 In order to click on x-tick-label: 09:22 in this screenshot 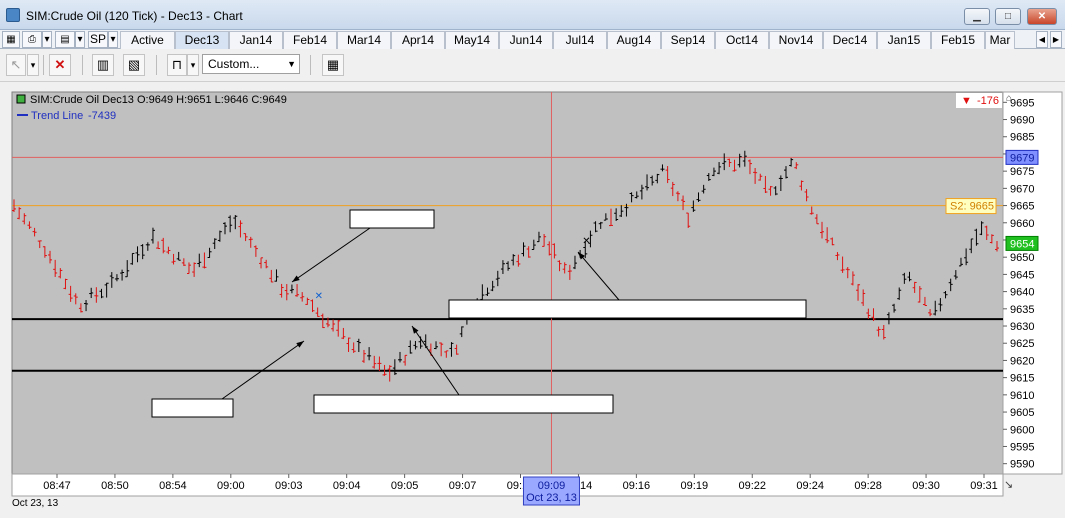, I will do `click(752, 486)`.